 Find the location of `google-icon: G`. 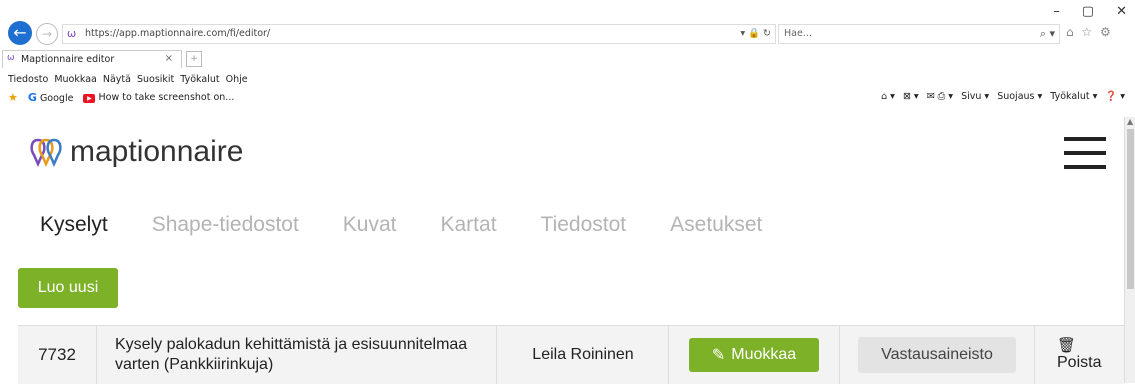

google-icon: G is located at coordinates (32, 97).